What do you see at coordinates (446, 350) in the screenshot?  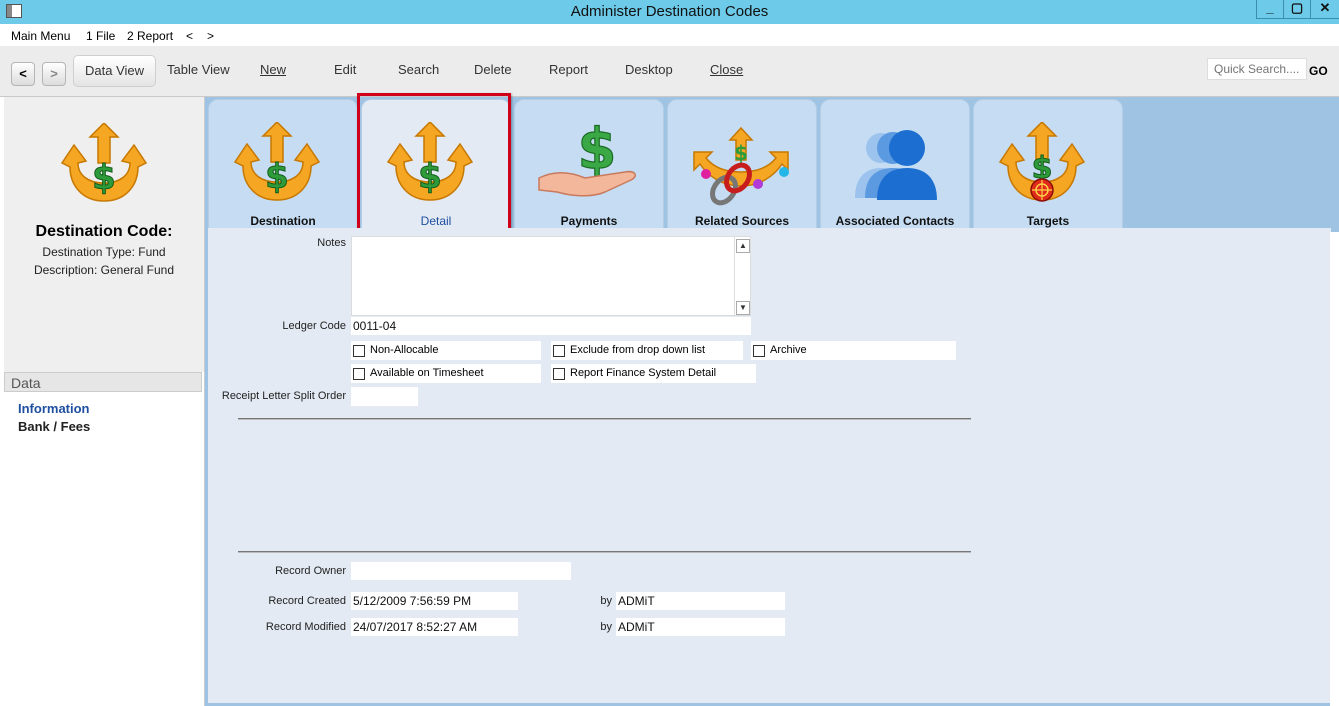 I see `non-allocable-checkbox: Non-Allocable` at bounding box center [446, 350].